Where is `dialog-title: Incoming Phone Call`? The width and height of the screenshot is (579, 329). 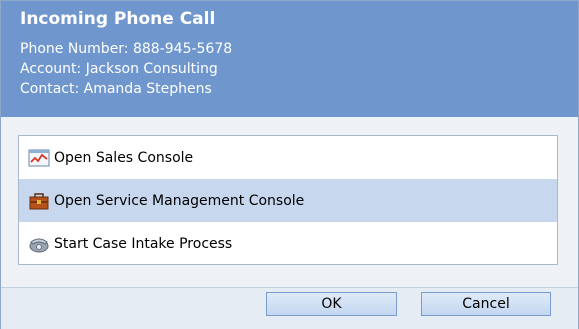
dialog-title: Incoming Phone Call is located at coordinates (118, 19).